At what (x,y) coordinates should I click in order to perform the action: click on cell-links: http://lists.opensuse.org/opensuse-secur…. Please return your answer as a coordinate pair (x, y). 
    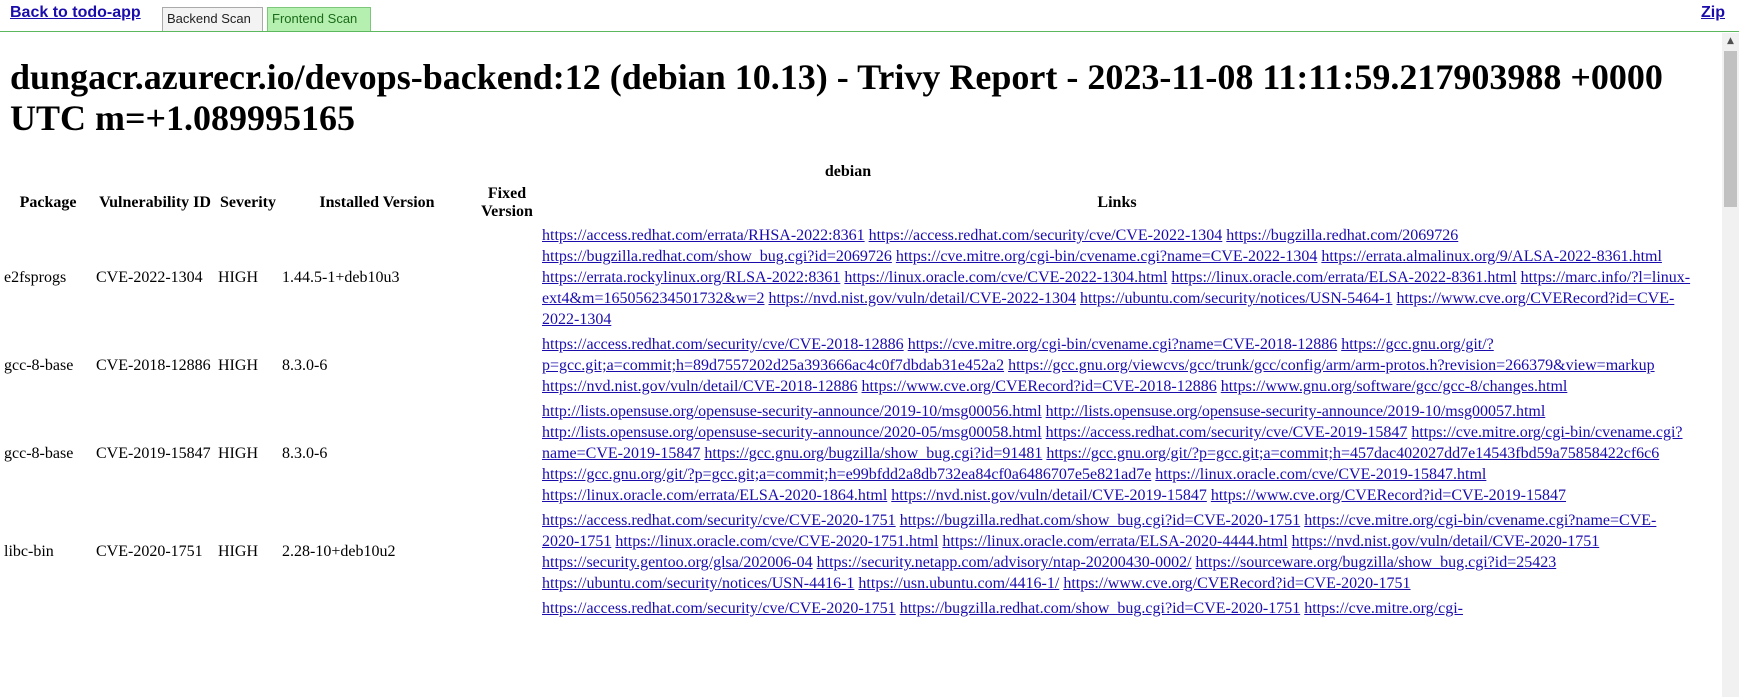
    Looking at the image, I should click on (1117, 453).